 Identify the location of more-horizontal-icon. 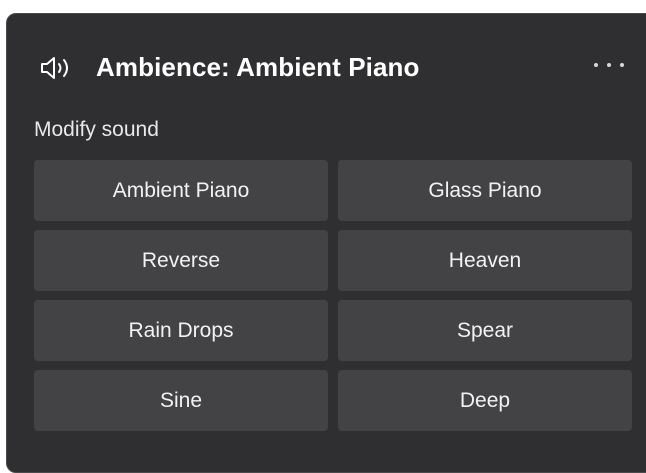
(609, 65).